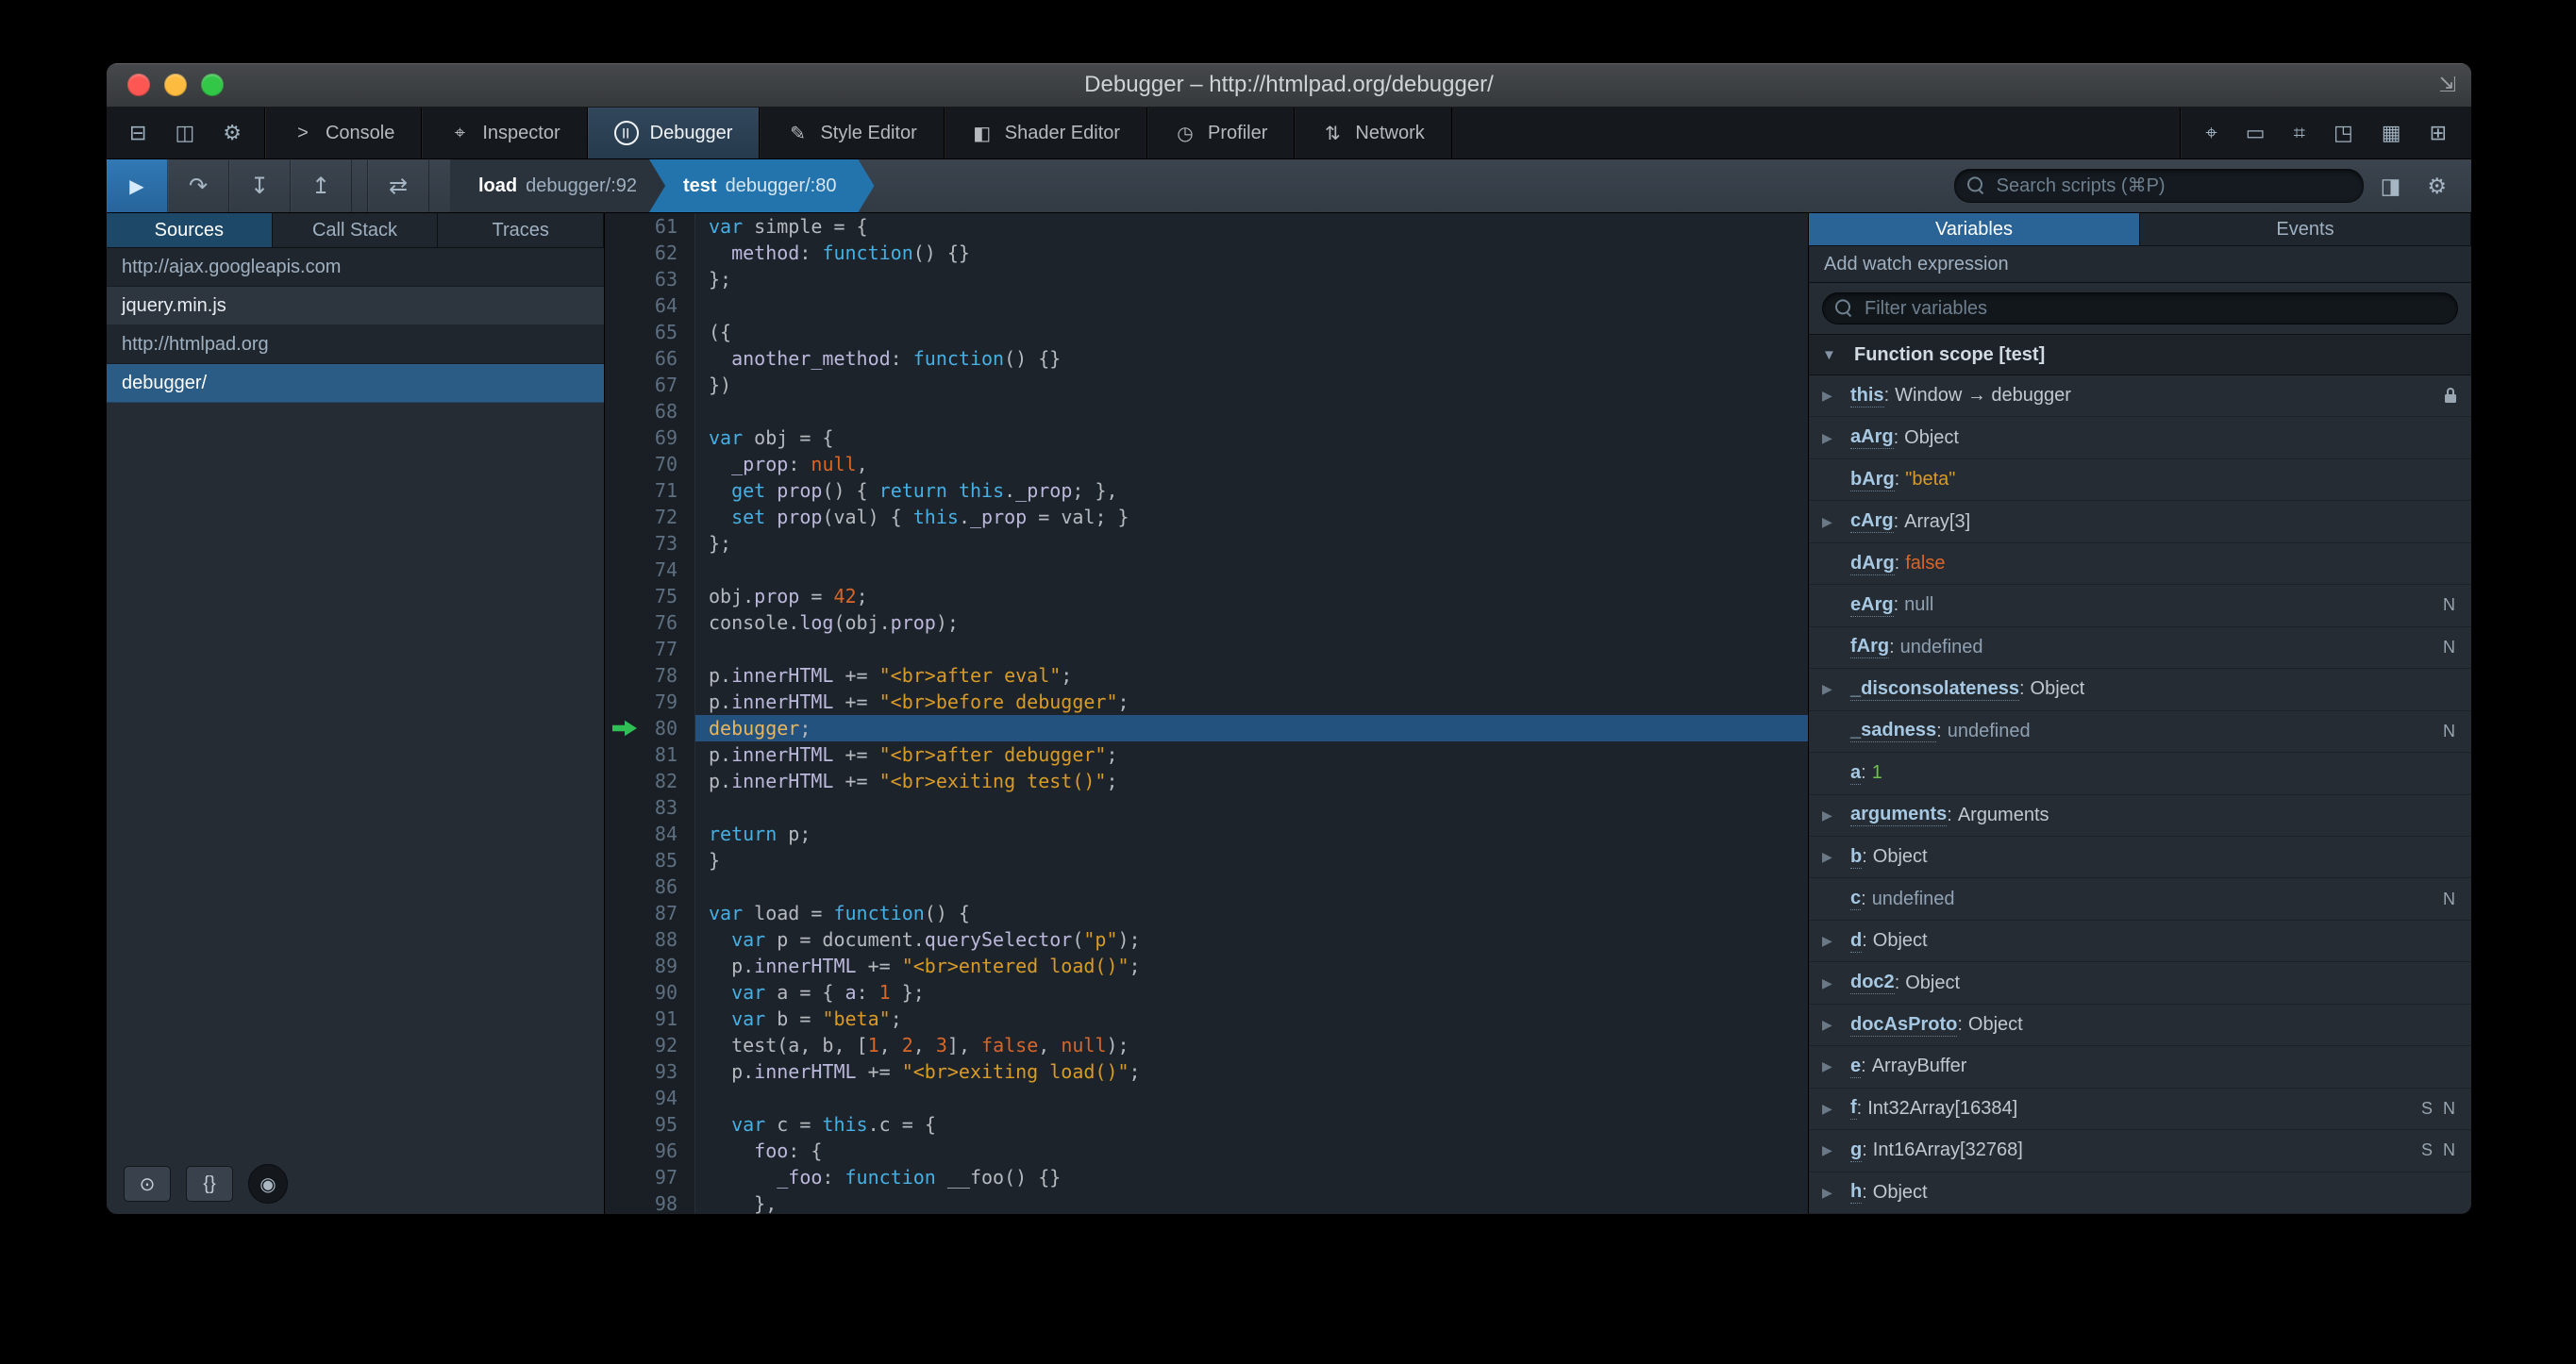 This screenshot has height=1364, width=2576. What do you see at coordinates (198, 185) in the screenshot?
I see `step-over-button: ↷` at bounding box center [198, 185].